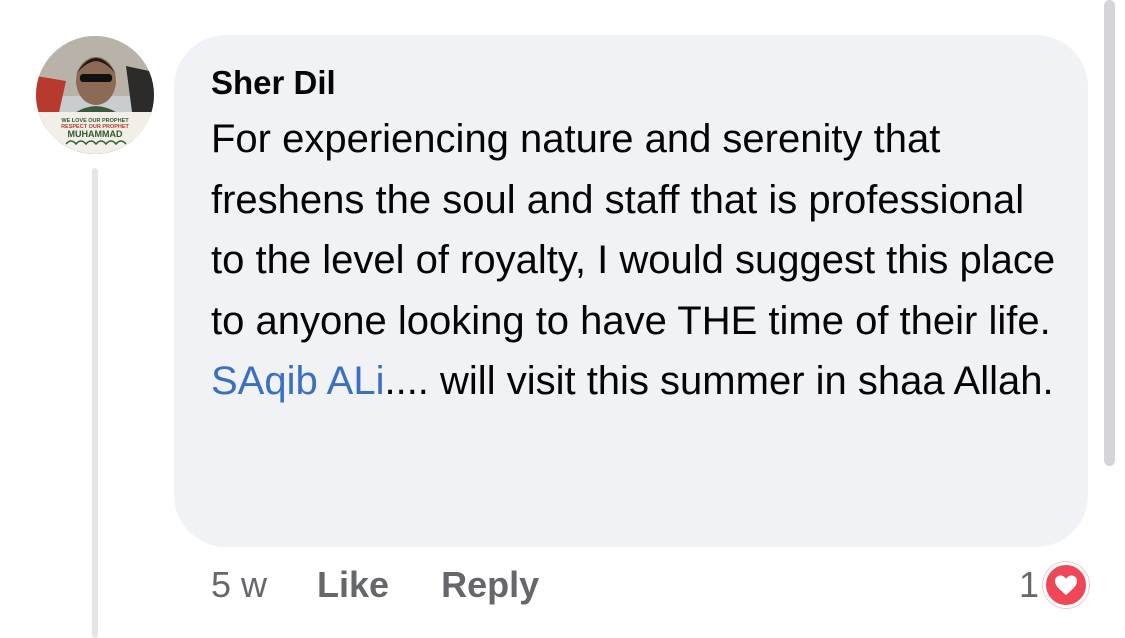 The width and height of the screenshot is (1125, 638). What do you see at coordinates (239, 585) in the screenshot?
I see `comment-timestamp: 5 w` at bounding box center [239, 585].